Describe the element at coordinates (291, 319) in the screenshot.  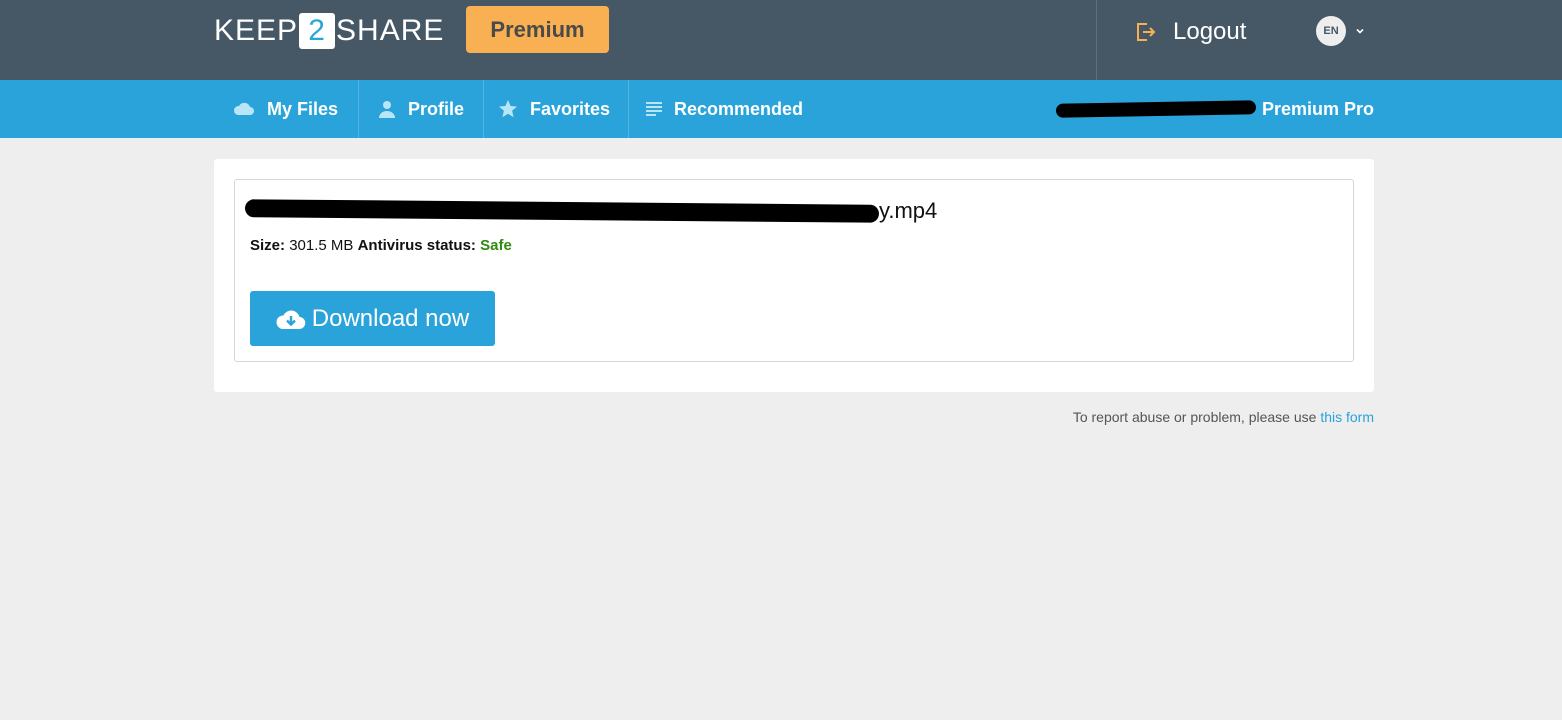
I see `cloud-download-icon` at that location.